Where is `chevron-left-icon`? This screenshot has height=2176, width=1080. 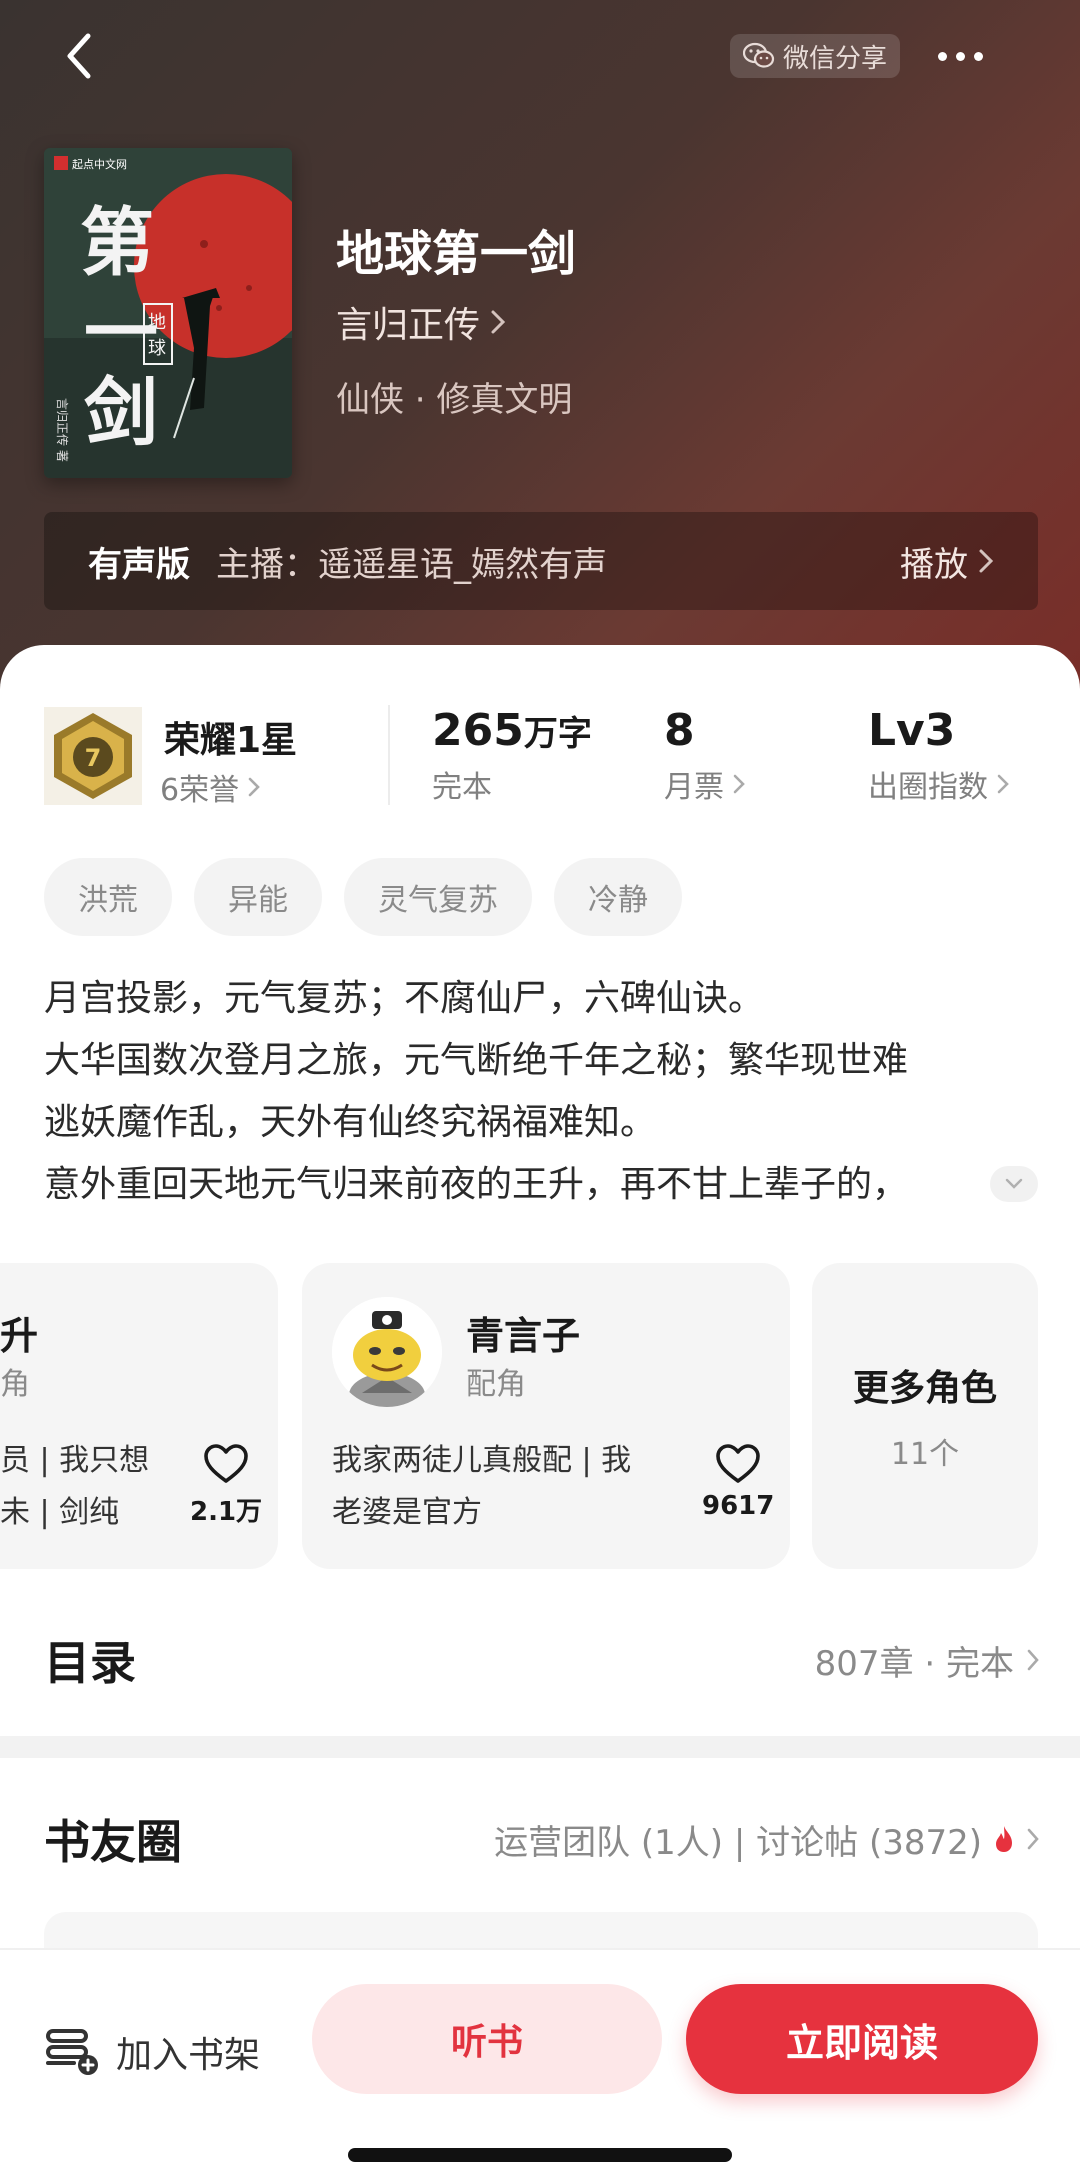
chevron-left-icon is located at coordinates (79, 56).